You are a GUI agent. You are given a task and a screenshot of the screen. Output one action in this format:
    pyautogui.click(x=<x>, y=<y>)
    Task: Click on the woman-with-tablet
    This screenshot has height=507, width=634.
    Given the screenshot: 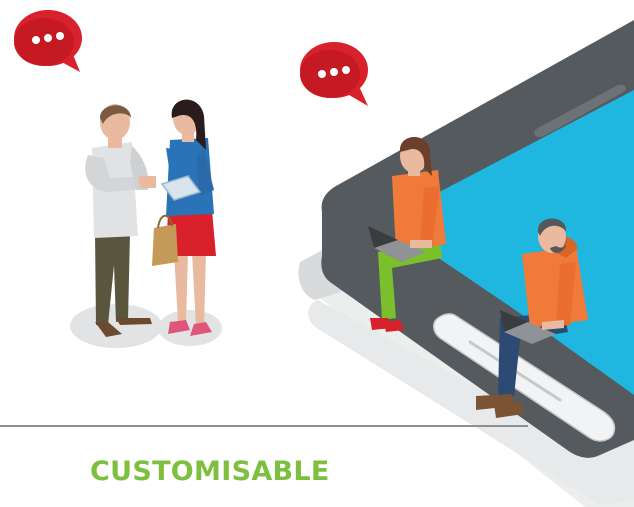 What is the action you would take?
    pyautogui.click(x=187, y=222)
    